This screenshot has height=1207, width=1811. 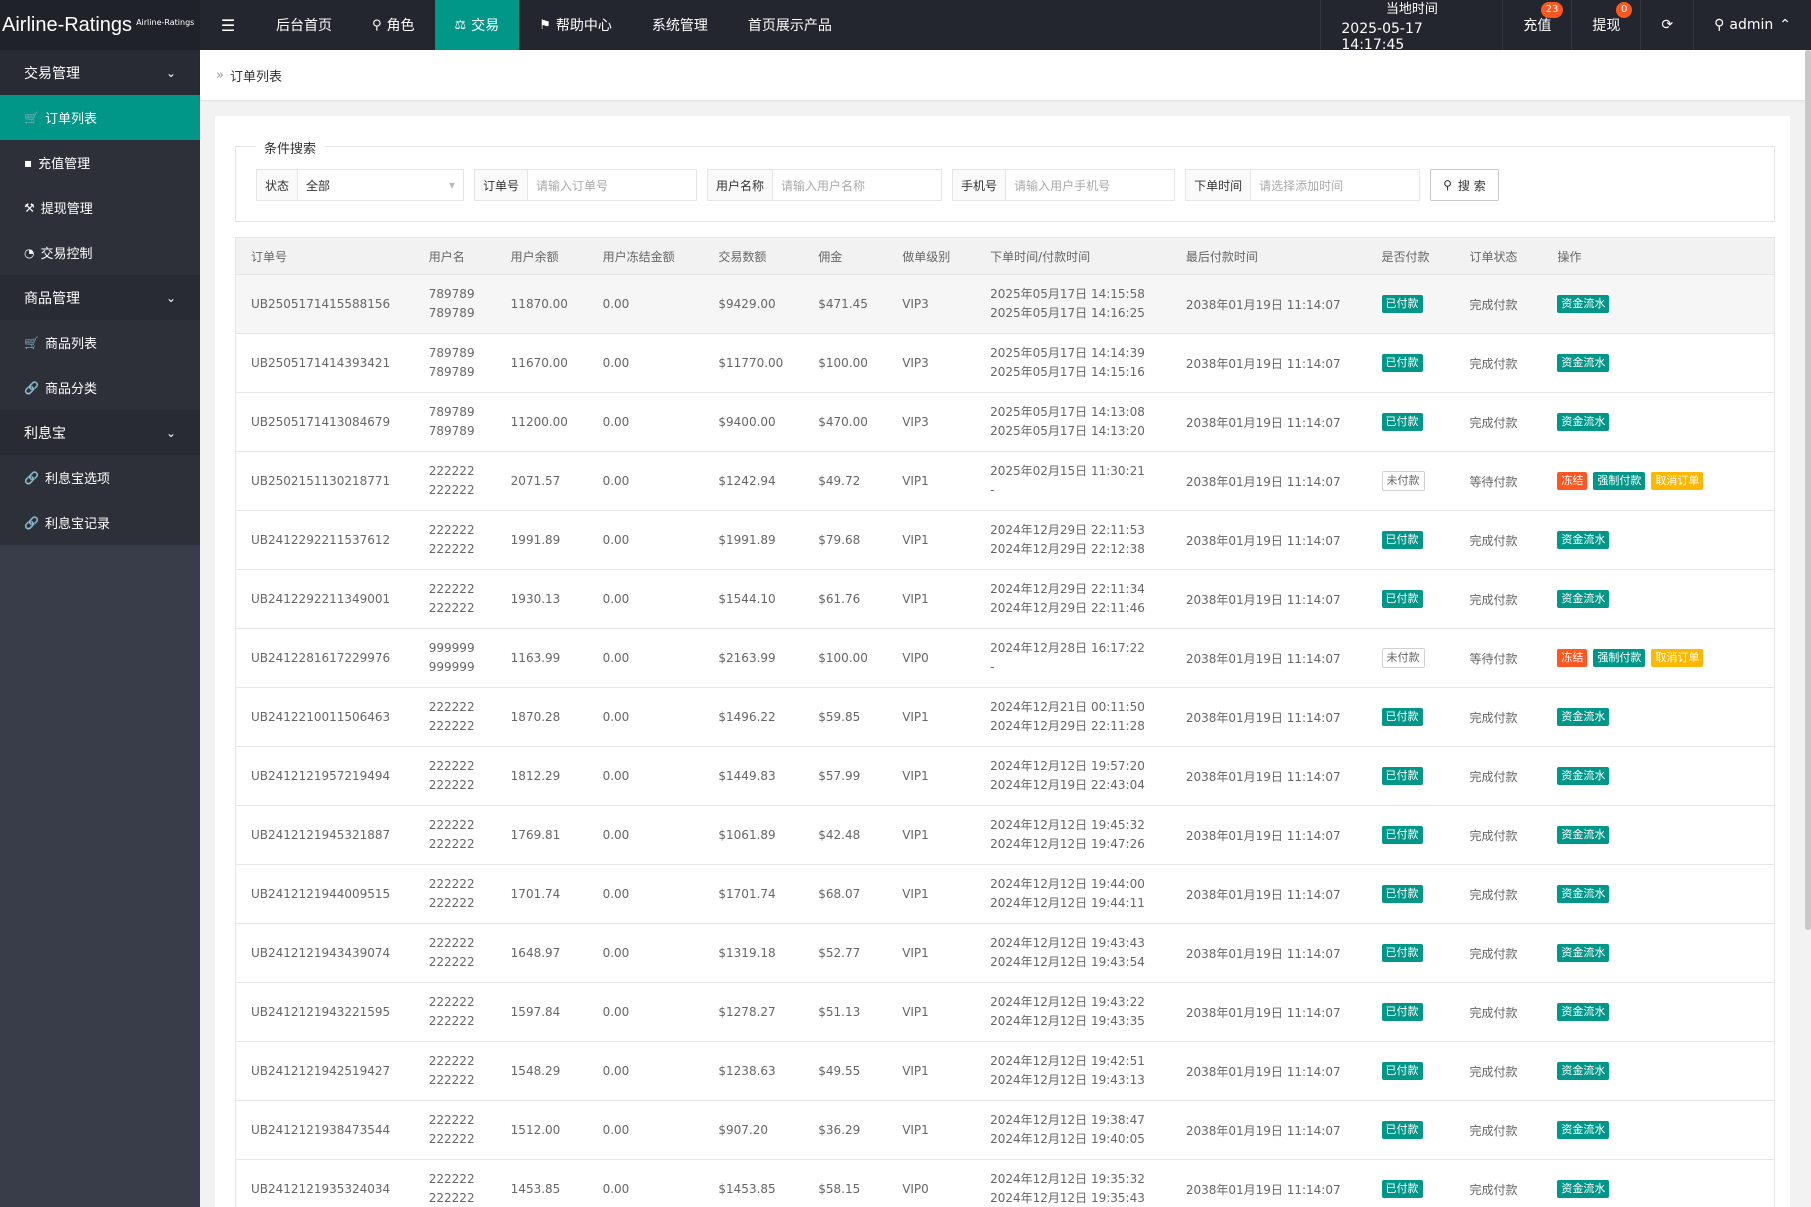 I want to click on recharge-button: 充值 23, so click(x=1536, y=25).